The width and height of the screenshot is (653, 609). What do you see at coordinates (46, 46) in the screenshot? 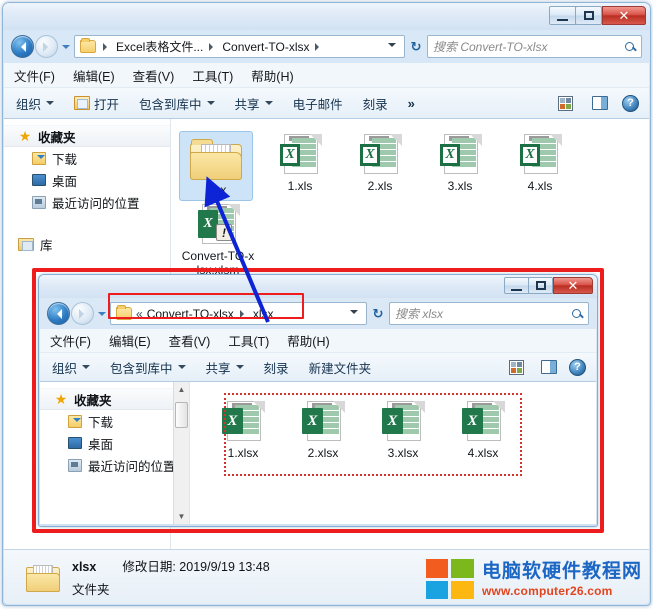
I see `forward-button` at bounding box center [46, 46].